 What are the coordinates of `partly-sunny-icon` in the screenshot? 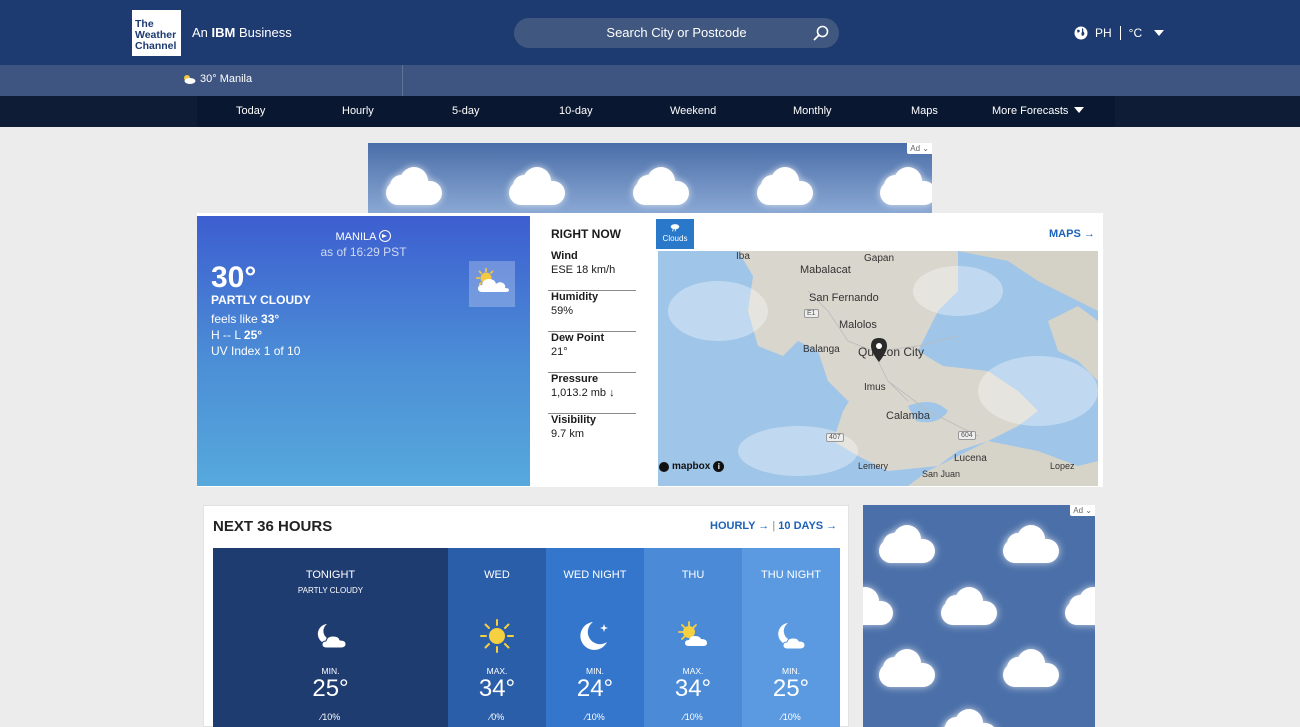 It's located at (692, 633).